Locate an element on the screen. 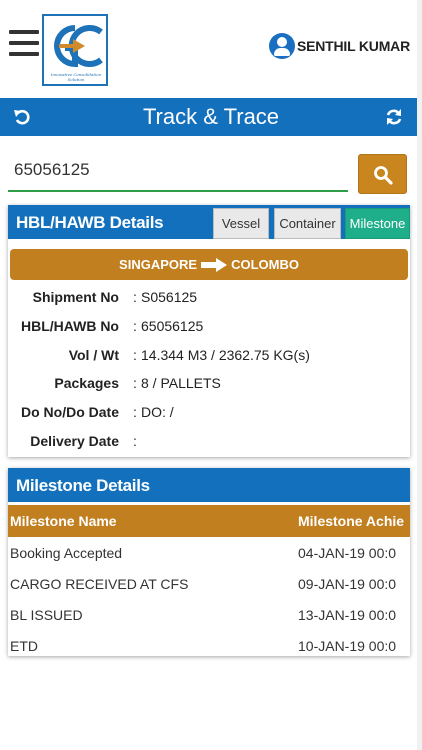 This screenshot has height=750, width=422. column-milestone-achieved: Milestone Achie is located at coordinates (351, 521).